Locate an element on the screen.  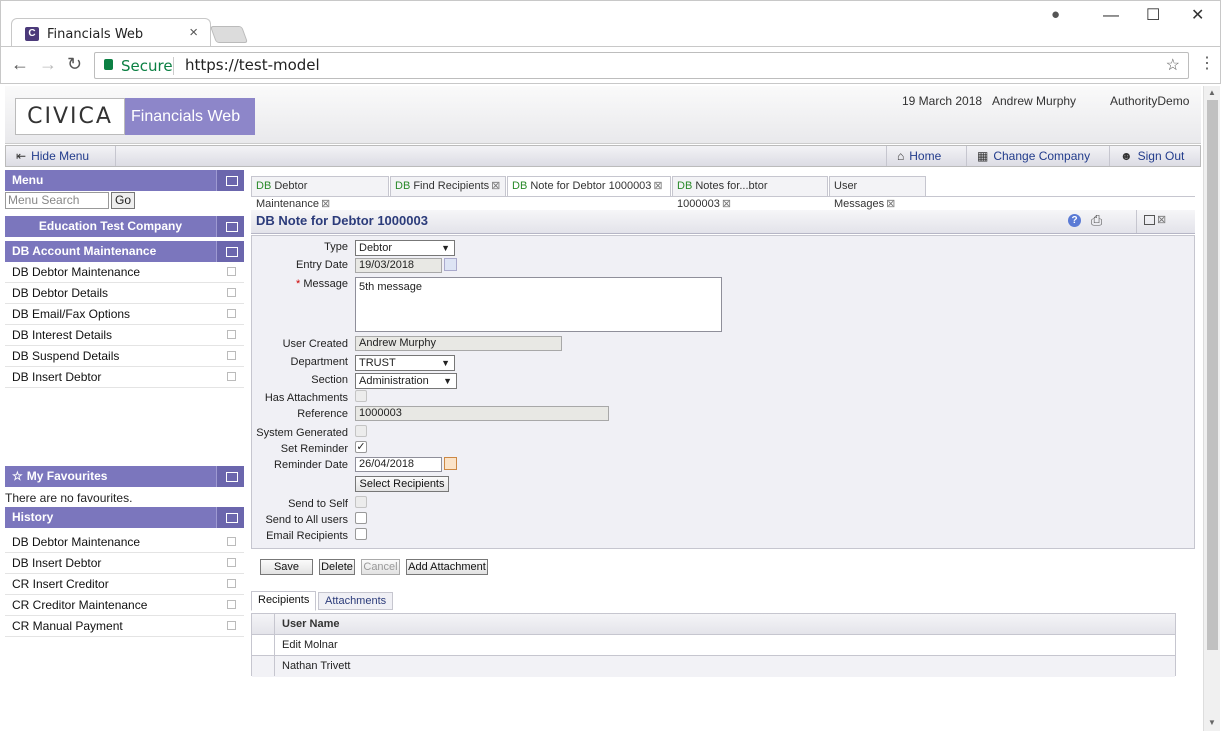
set-reminder-checkbox: ✓ is located at coordinates (361, 447).